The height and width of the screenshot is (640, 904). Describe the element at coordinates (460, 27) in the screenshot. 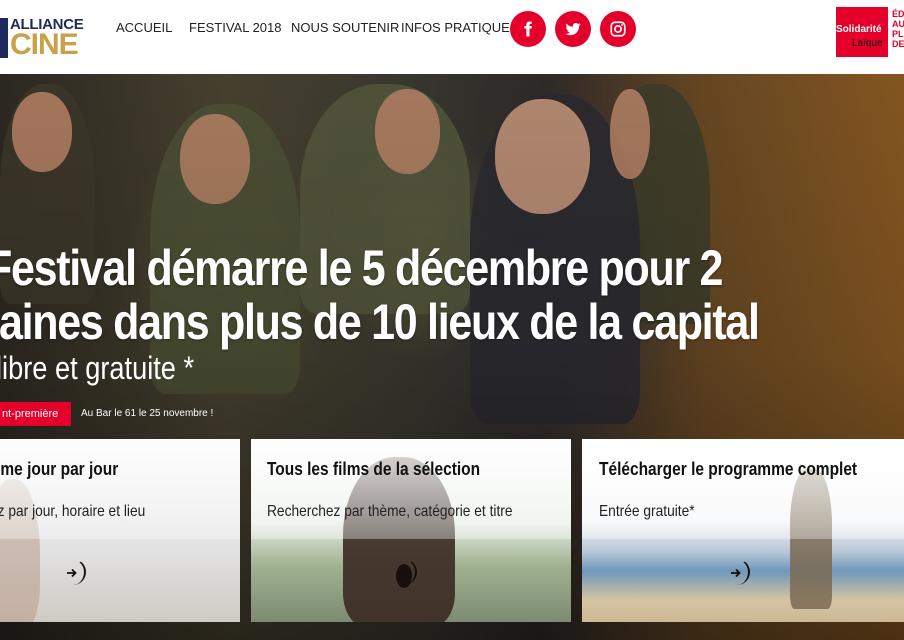

I see `nav-item-infos-pratiques: INFOS PRATIQUES` at that location.